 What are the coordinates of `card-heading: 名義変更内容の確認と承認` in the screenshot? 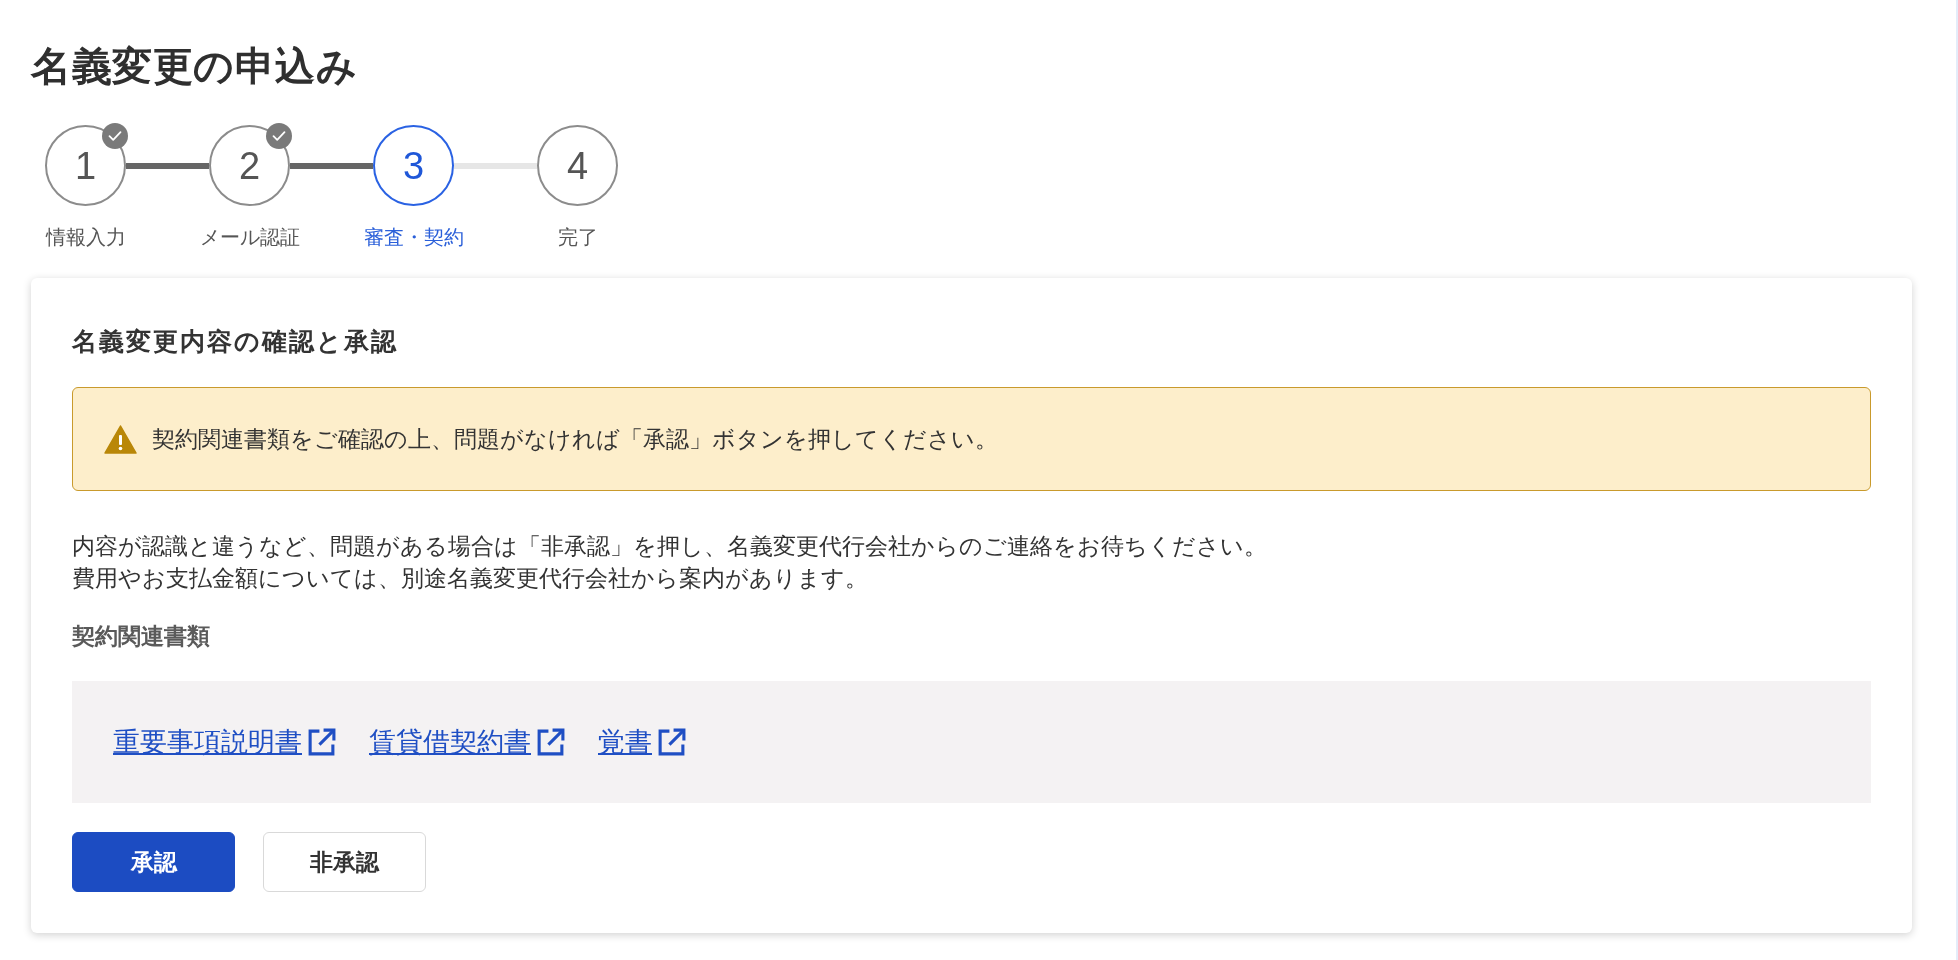 It's located at (235, 341).